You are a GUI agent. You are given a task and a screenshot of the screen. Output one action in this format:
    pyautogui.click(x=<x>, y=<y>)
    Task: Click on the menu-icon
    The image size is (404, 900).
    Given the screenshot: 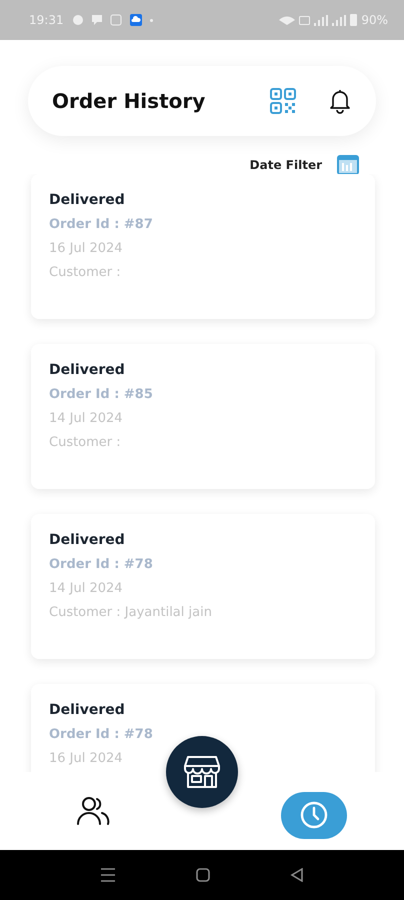 What is the action you would take?
    pyautogui.click(x=108, y=875)
    